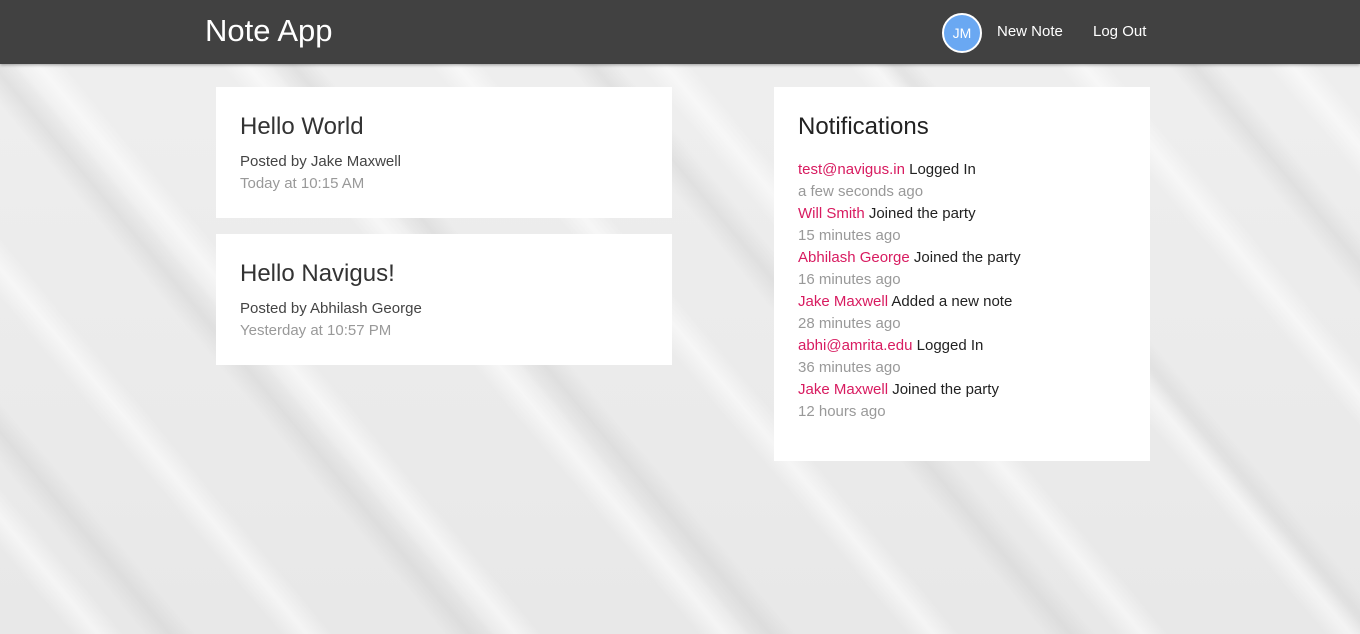 The width and height of the screenshot is (1360, 634). Describe the element at coordinates (320, 161) in the screenshot. I see `note-author: Posted by Jake Maxwell` at that location.